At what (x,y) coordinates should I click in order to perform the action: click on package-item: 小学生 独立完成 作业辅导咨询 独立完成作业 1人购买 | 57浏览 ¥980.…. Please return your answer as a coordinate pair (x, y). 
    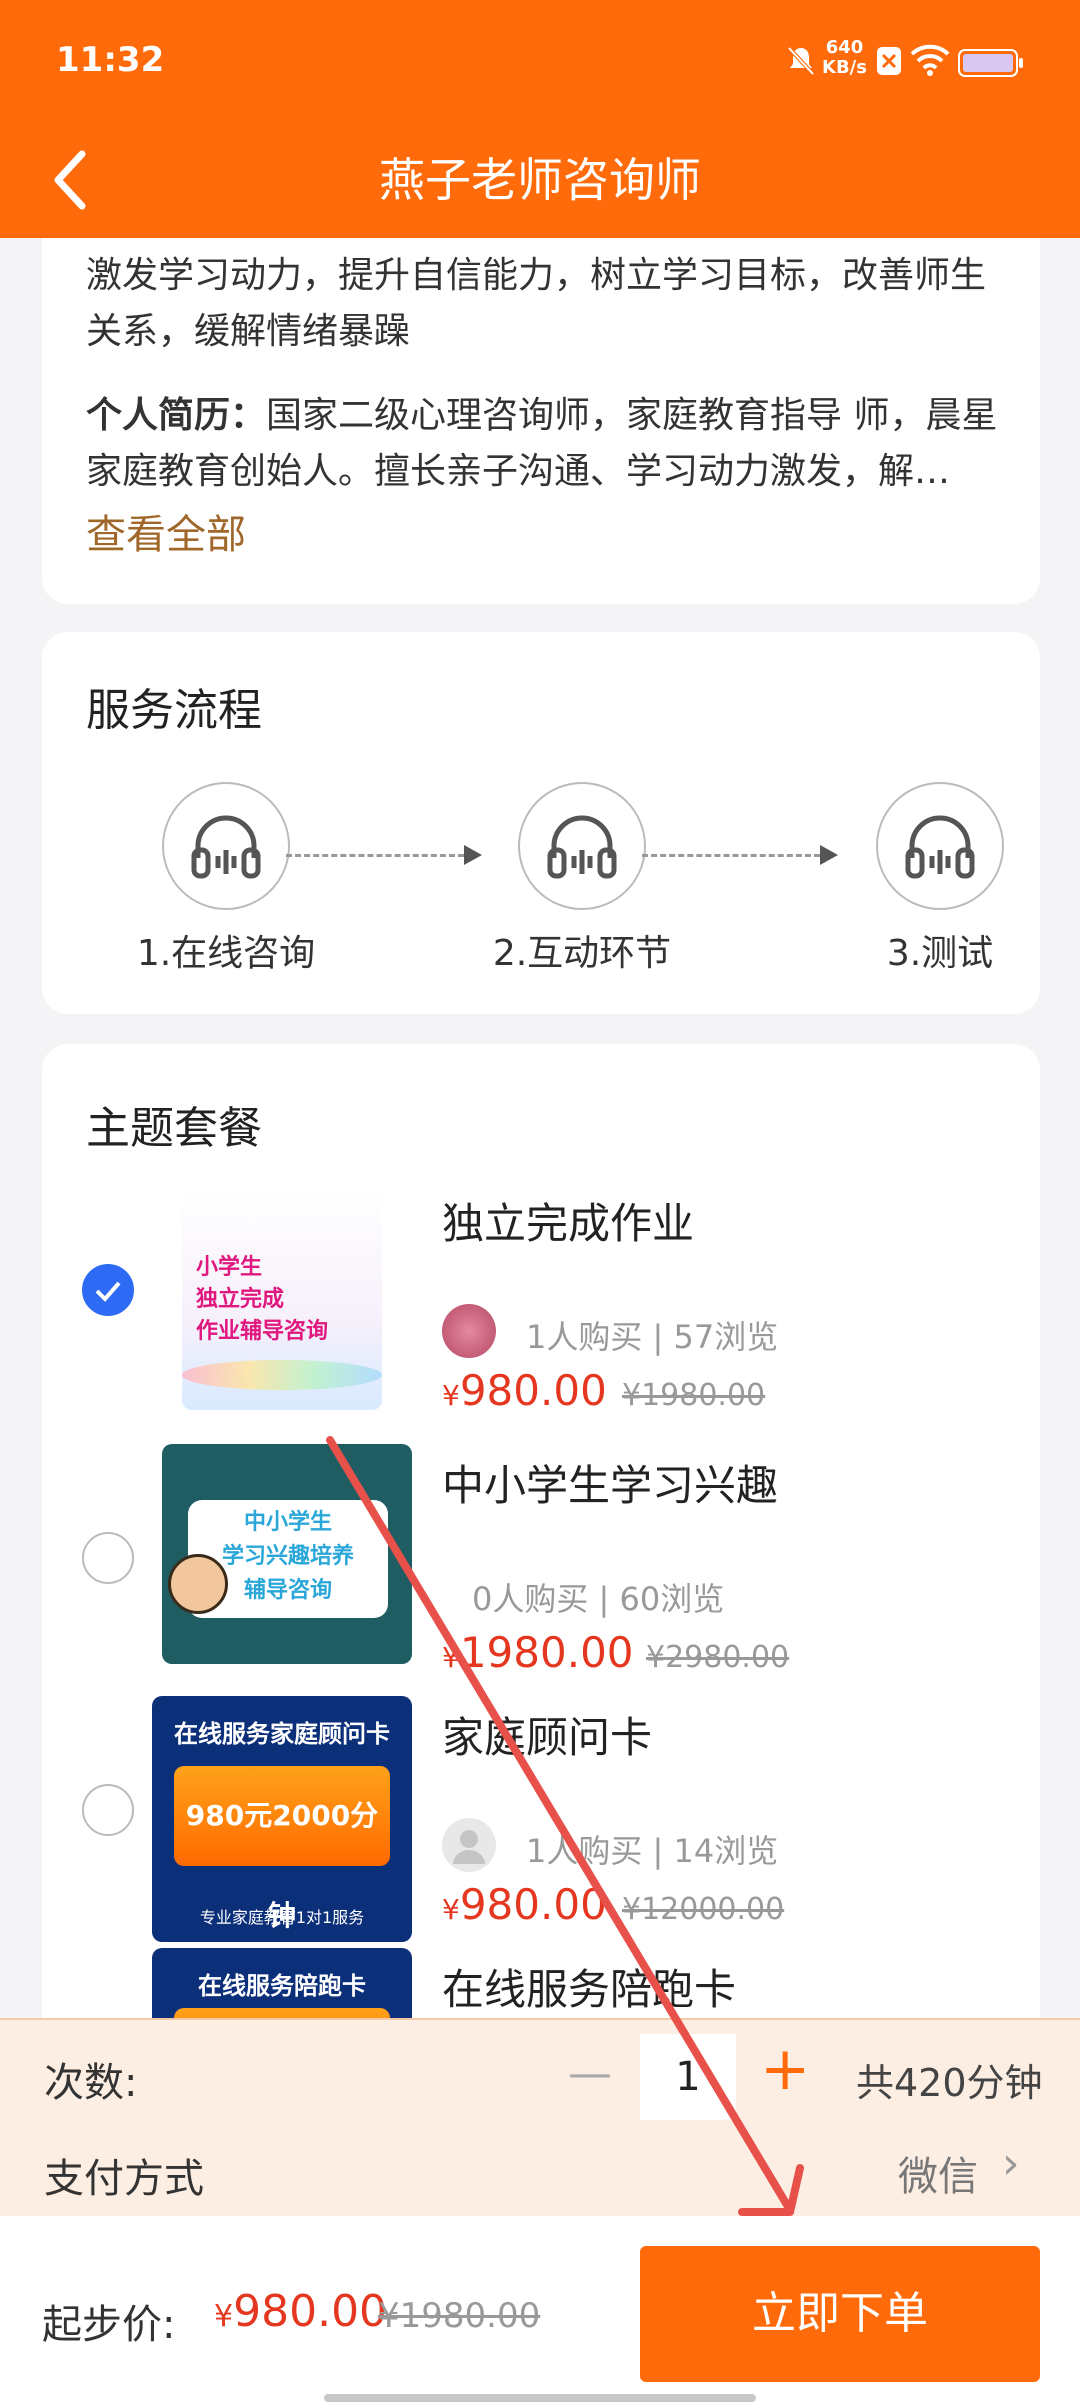
    Looking at the image, I should click on (541, 1308).